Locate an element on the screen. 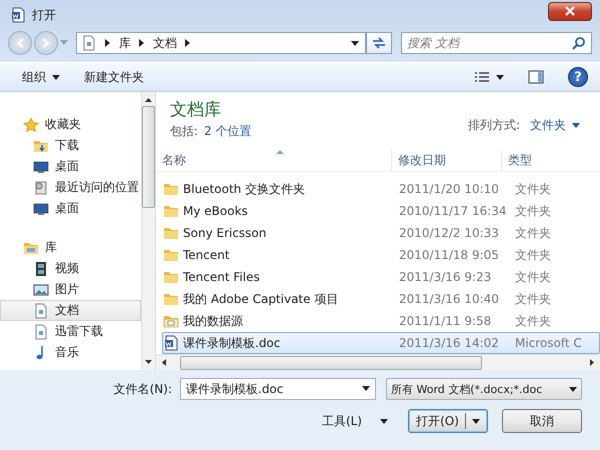 The image size is (600, 450). locations-link: 2 个位置 is located at coordinates (228, 131).